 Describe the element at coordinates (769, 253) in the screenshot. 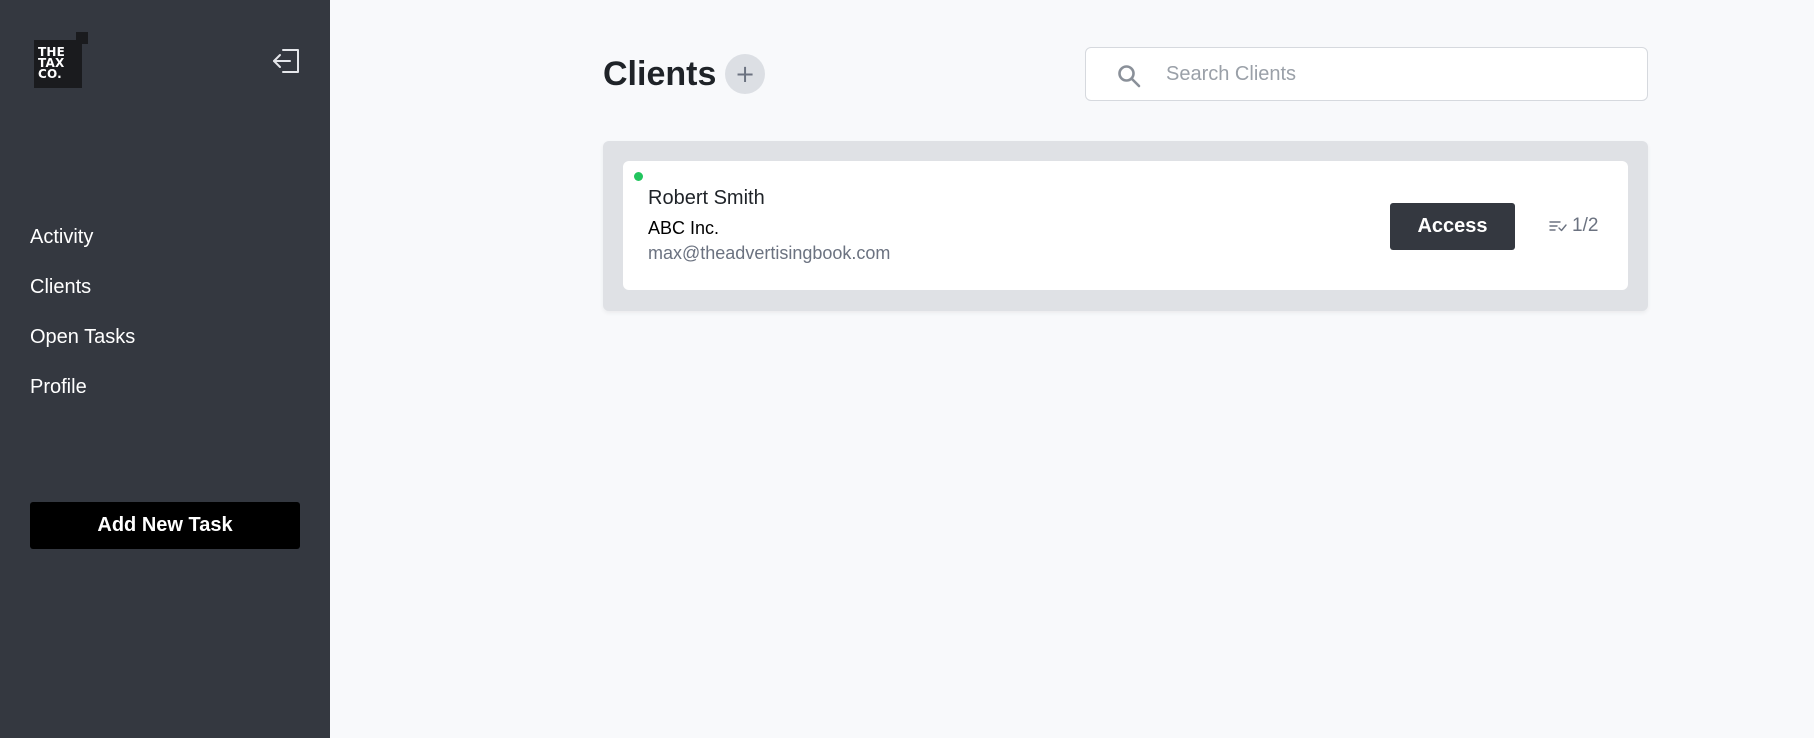

I see `client-email: max@theadvertisingbook.com` at that location.